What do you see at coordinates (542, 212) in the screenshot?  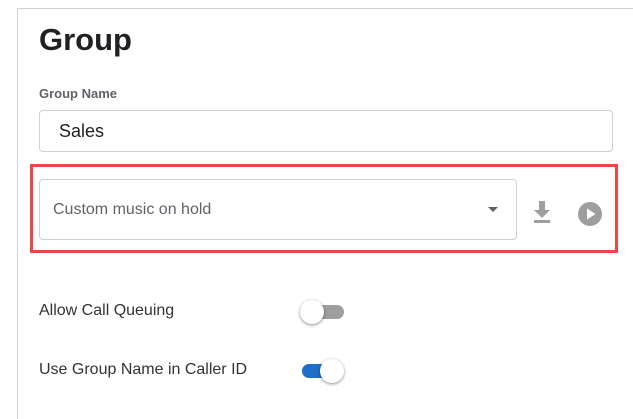 I see `download-icon` at bounding box center [542, 212].